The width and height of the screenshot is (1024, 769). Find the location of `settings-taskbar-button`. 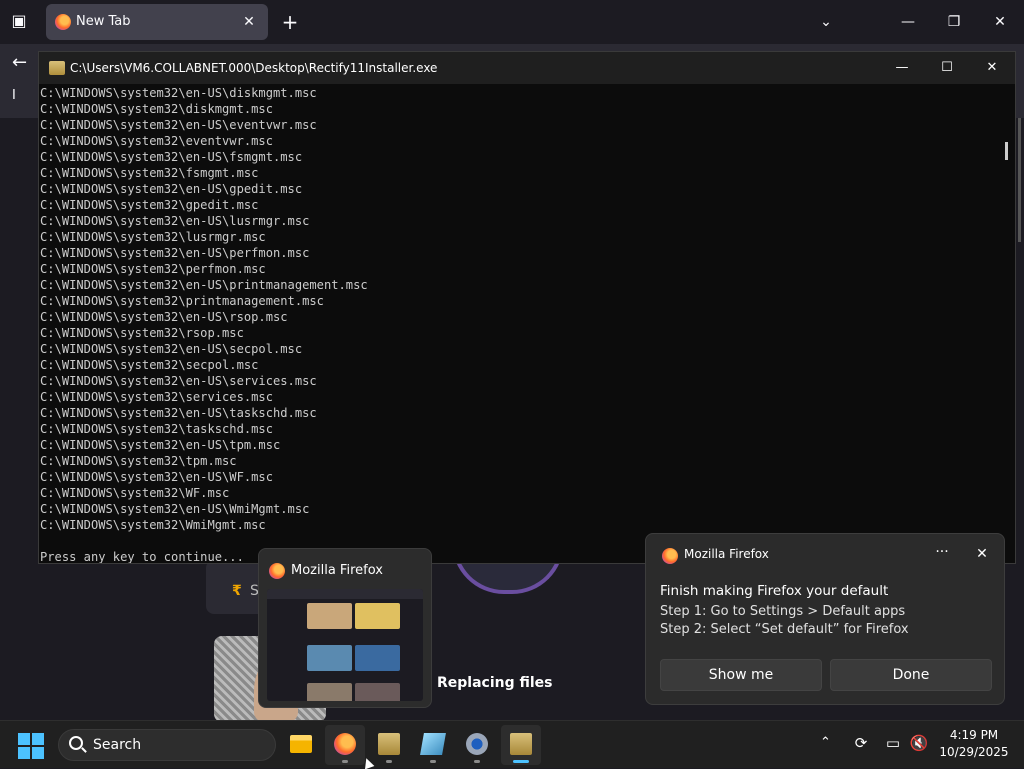

settings-taskbar-button is located at coordinates (477, 745).